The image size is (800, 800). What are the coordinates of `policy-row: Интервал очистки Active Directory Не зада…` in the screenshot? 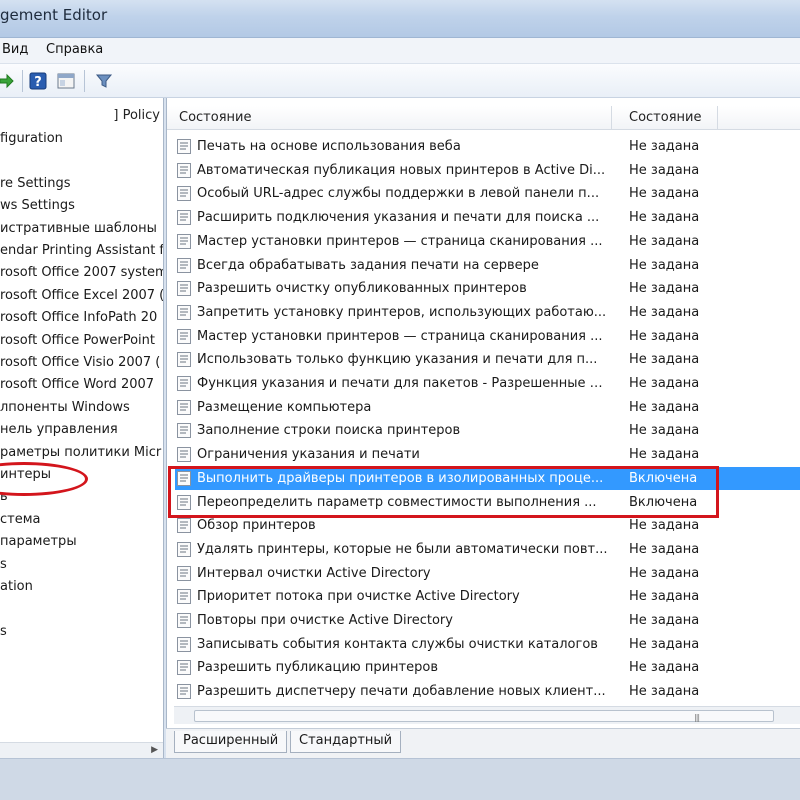 It's located at (487, 573).